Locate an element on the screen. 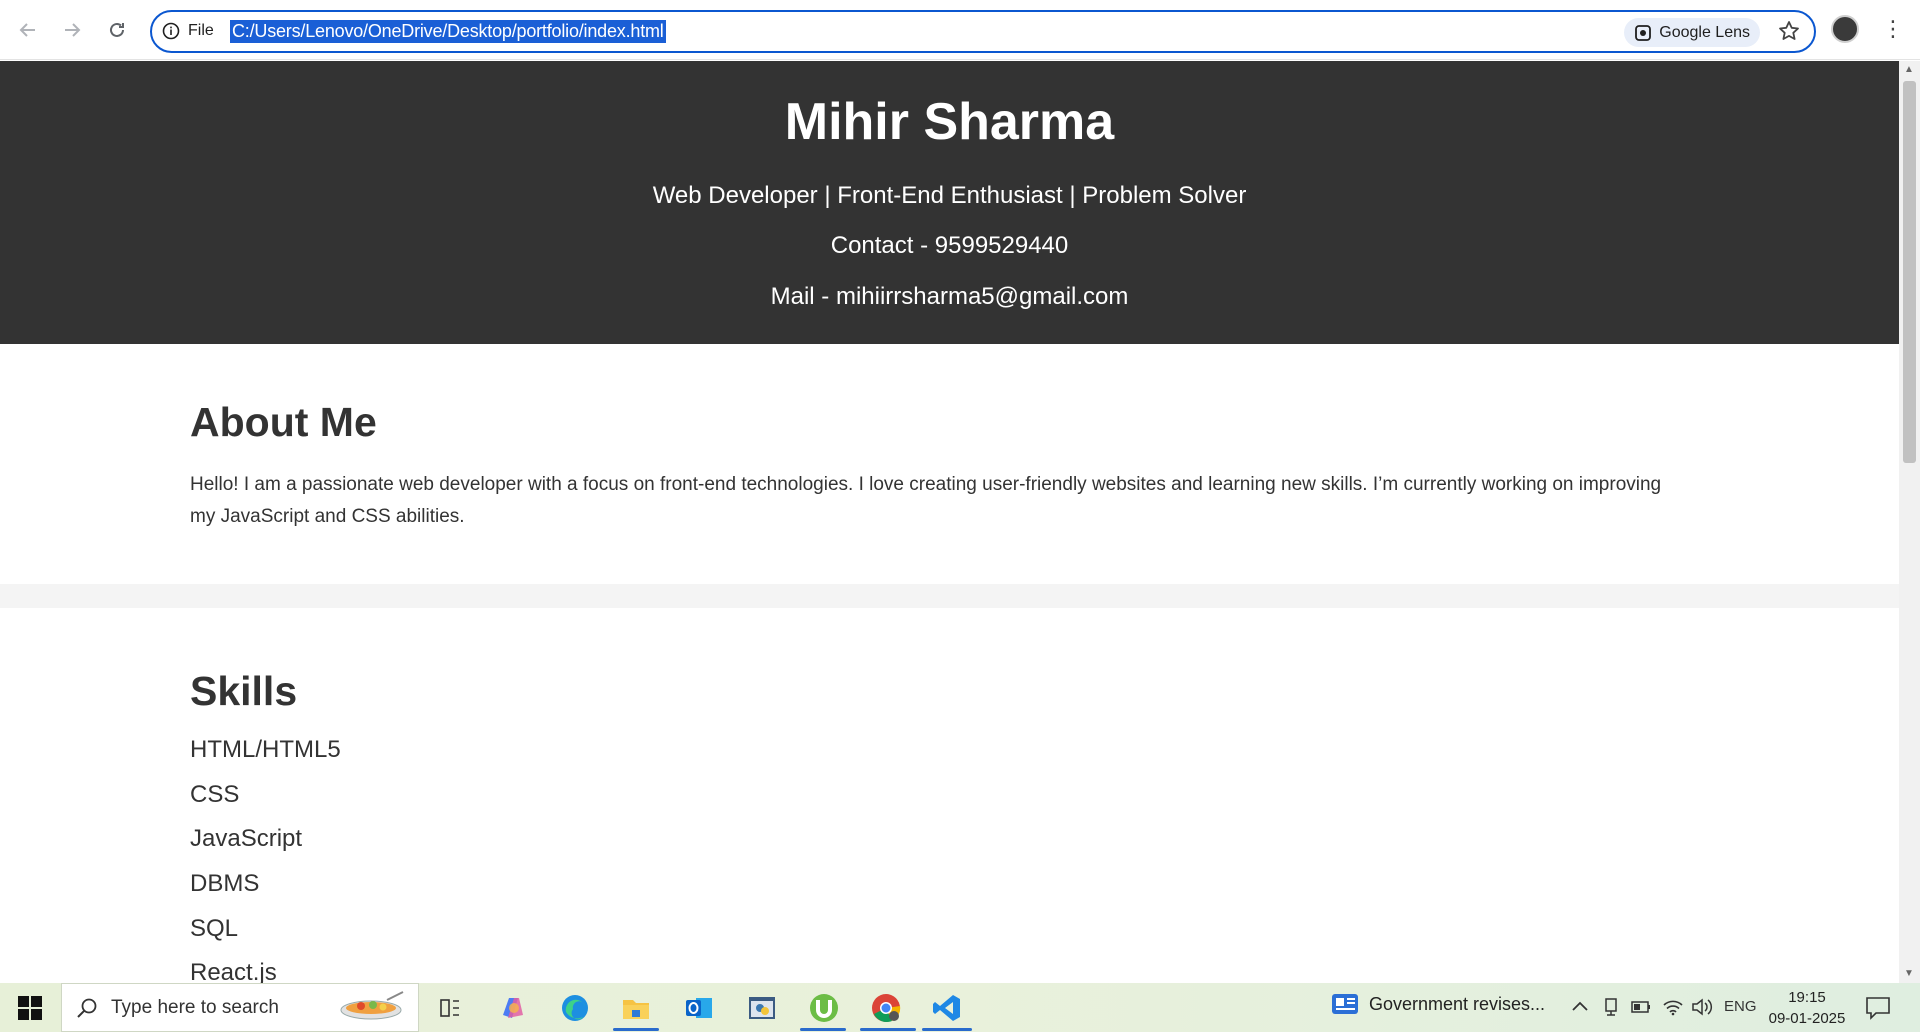 Image resolution: width=1920 pixels, height=1032 pixels. notification-icon is located at coordinates (1878, 1008).